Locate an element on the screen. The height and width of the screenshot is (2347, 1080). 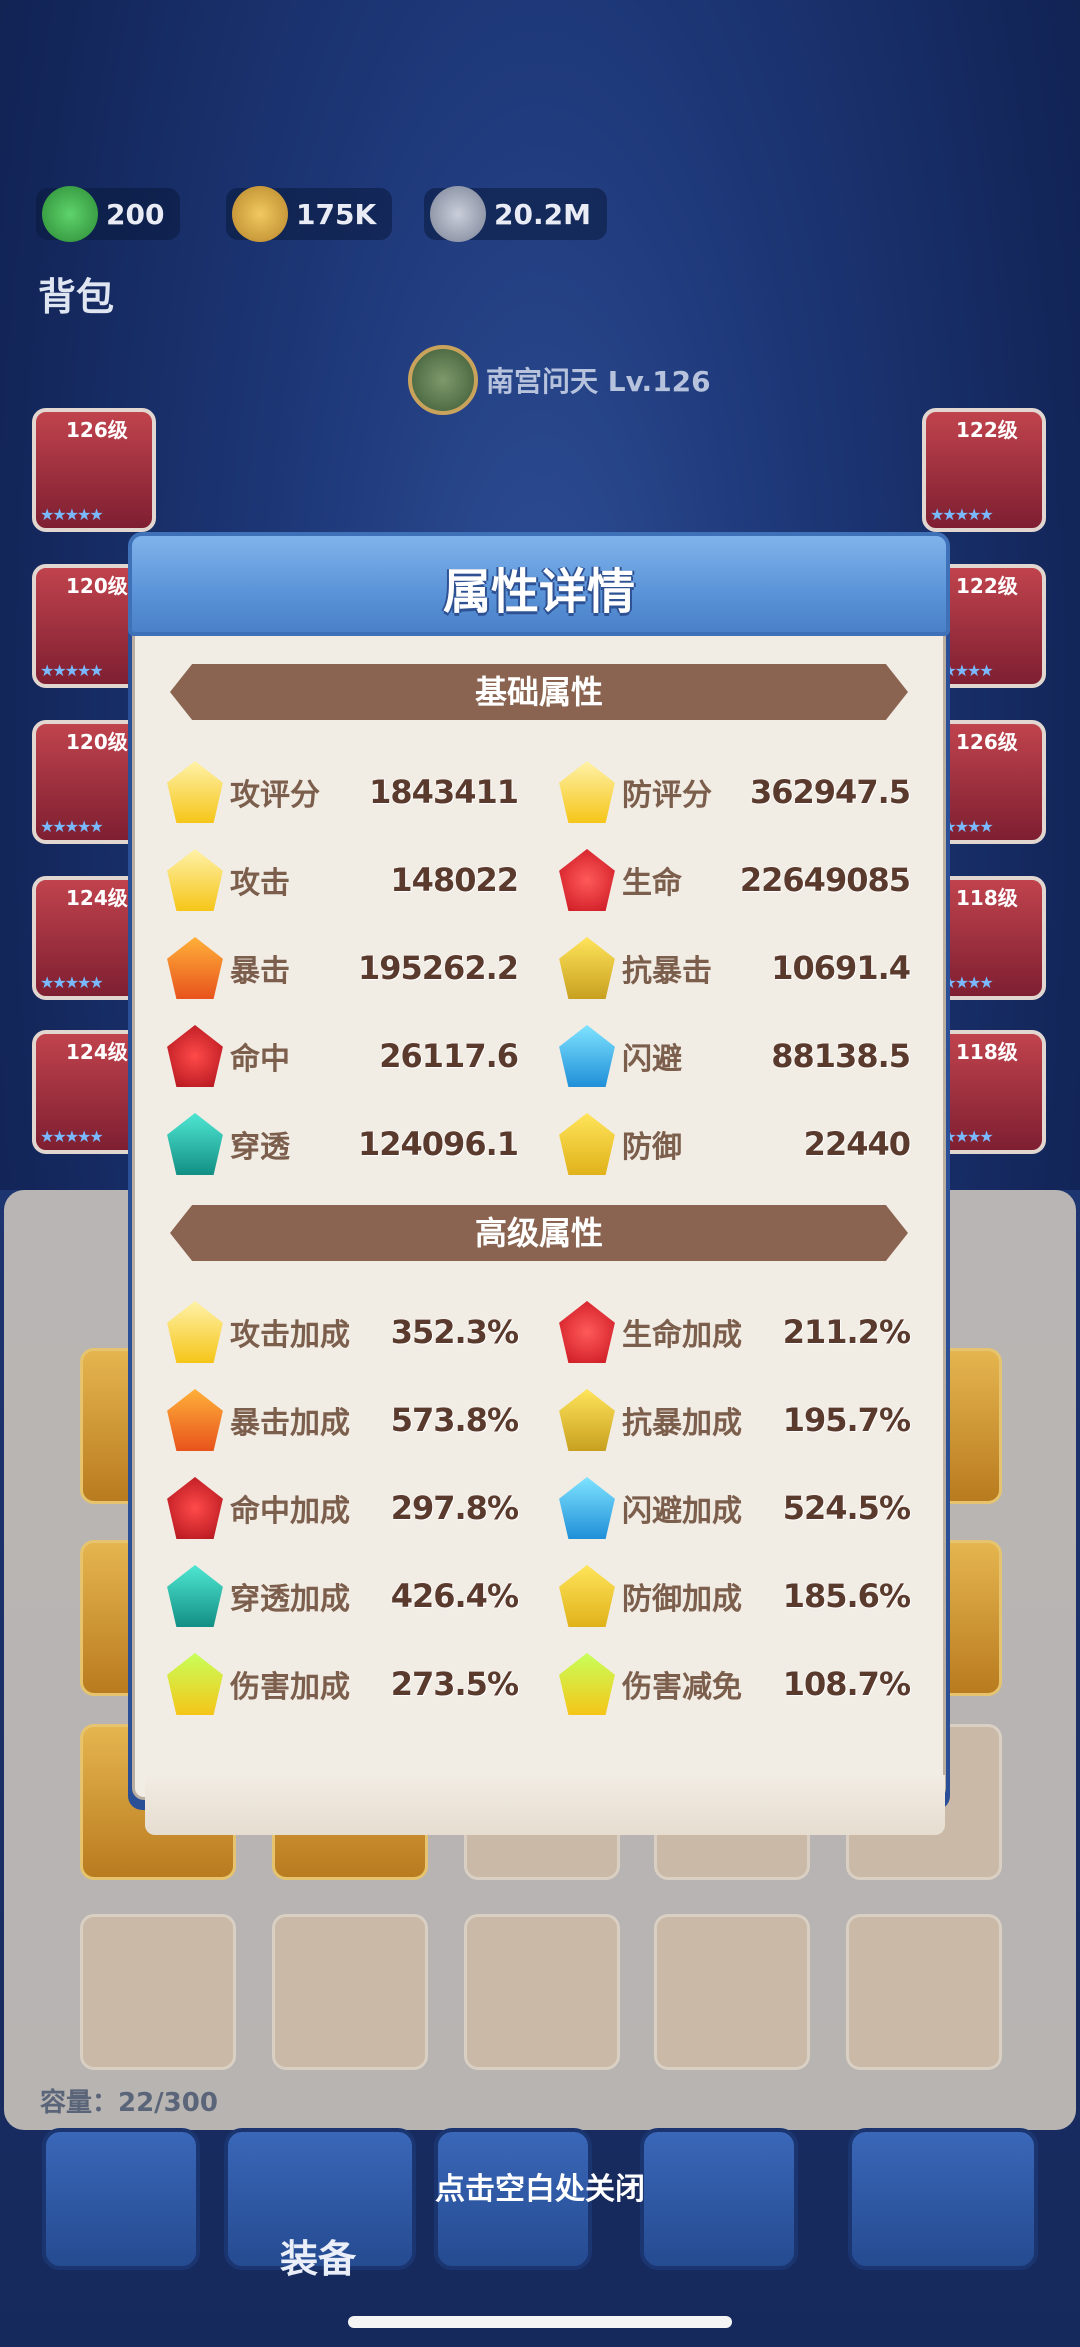
stat-shield: 防御 22440 is located at coordinates (733, 1144).